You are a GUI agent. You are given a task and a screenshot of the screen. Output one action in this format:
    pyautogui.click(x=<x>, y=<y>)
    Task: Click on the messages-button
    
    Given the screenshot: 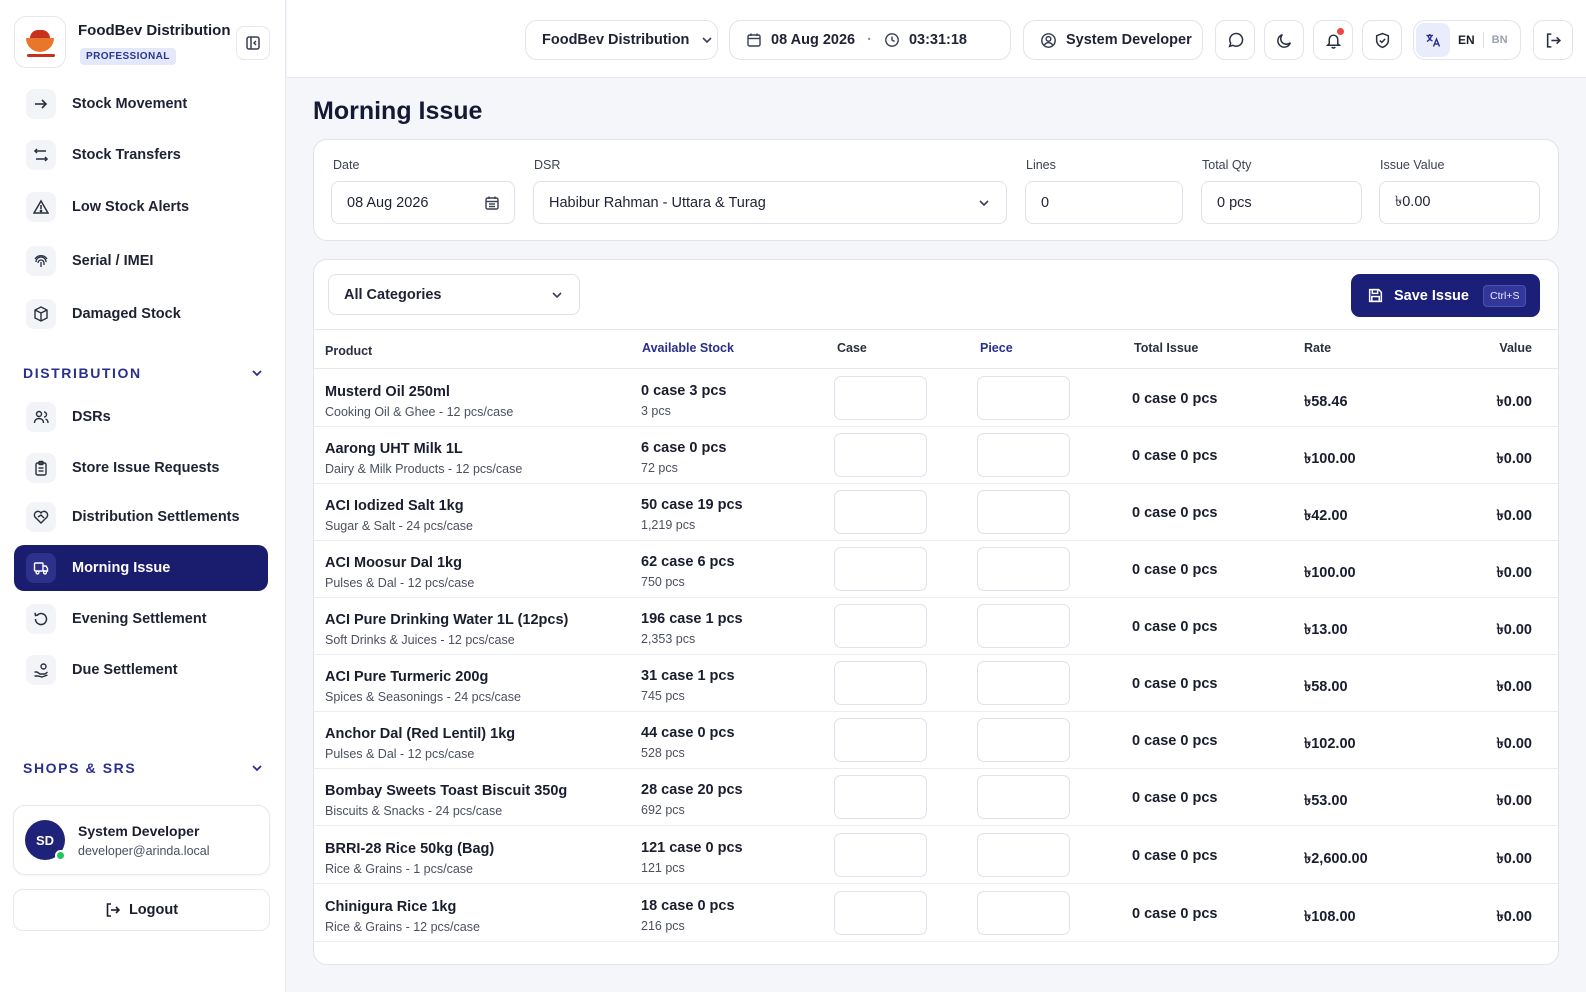 What is the action you would take?
    pyautogui.click(x=1235, y=40)
    